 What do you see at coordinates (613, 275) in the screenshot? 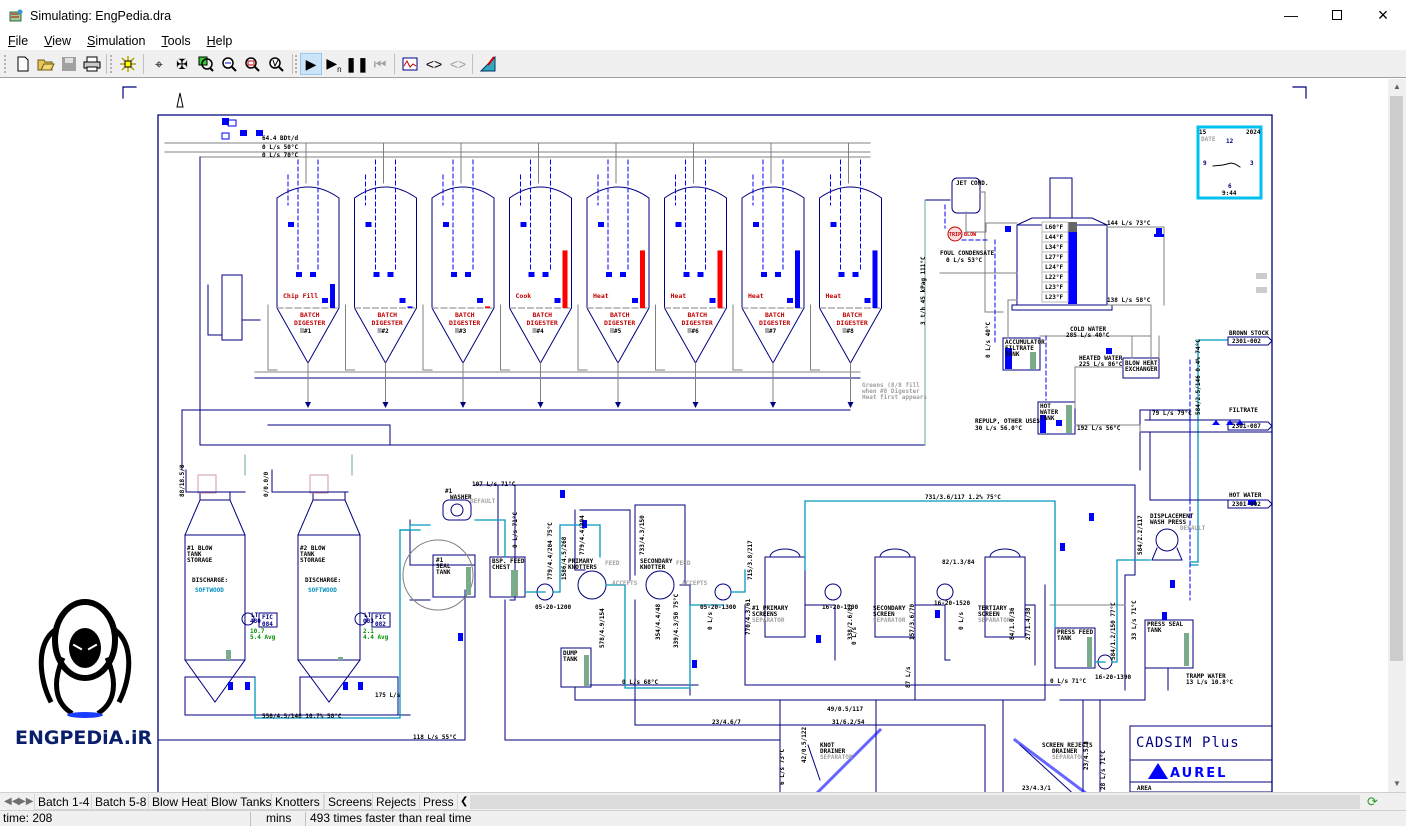
I see `batch-digester: Heat BATCHDIGESTER#5` at bounding box center [613, 275].